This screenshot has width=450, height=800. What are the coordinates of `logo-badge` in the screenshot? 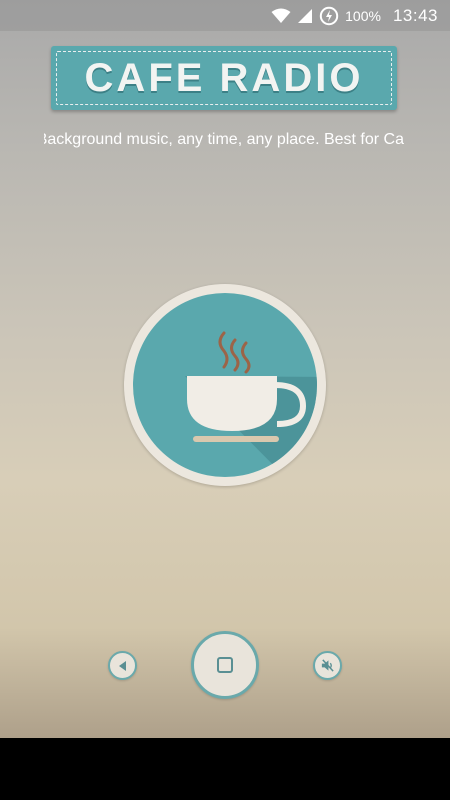 It's located at (225, 385).